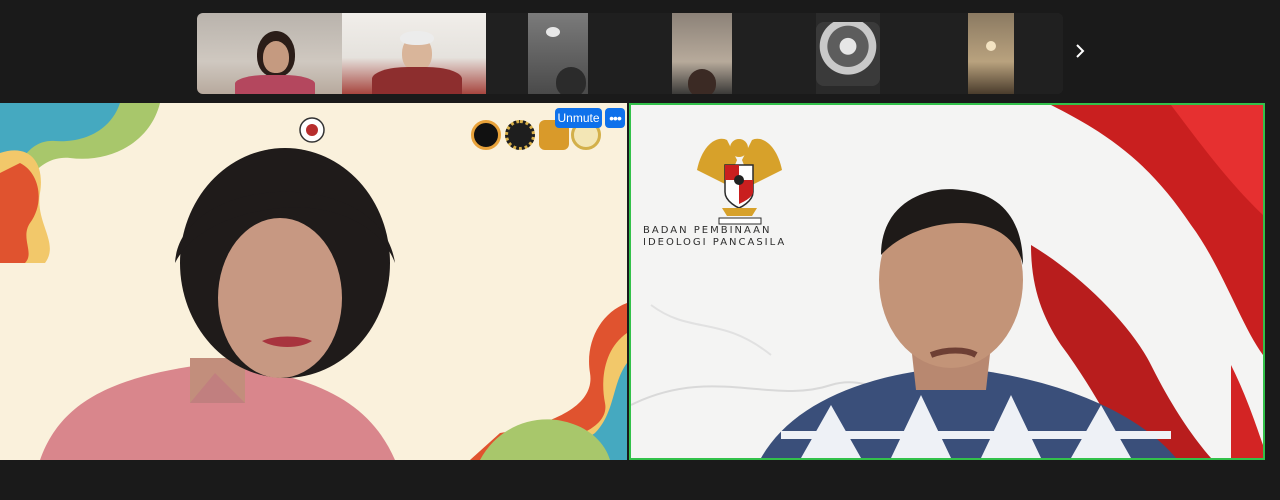 The width and height of the screenshot is (1280, 500). Describe the element at coordinates (1080, 53) in the screenshot. I see `chevron-right-icon` at that location.